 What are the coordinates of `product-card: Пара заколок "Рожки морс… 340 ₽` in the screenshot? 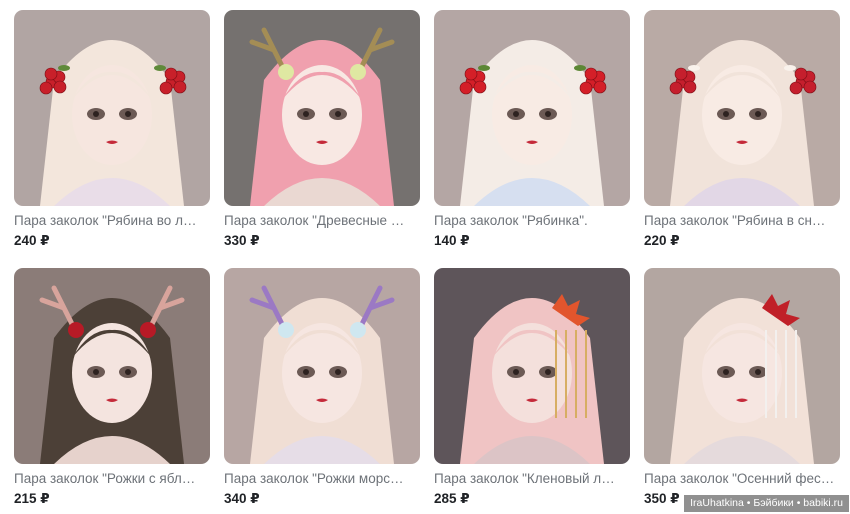 It's located at (322, 387).